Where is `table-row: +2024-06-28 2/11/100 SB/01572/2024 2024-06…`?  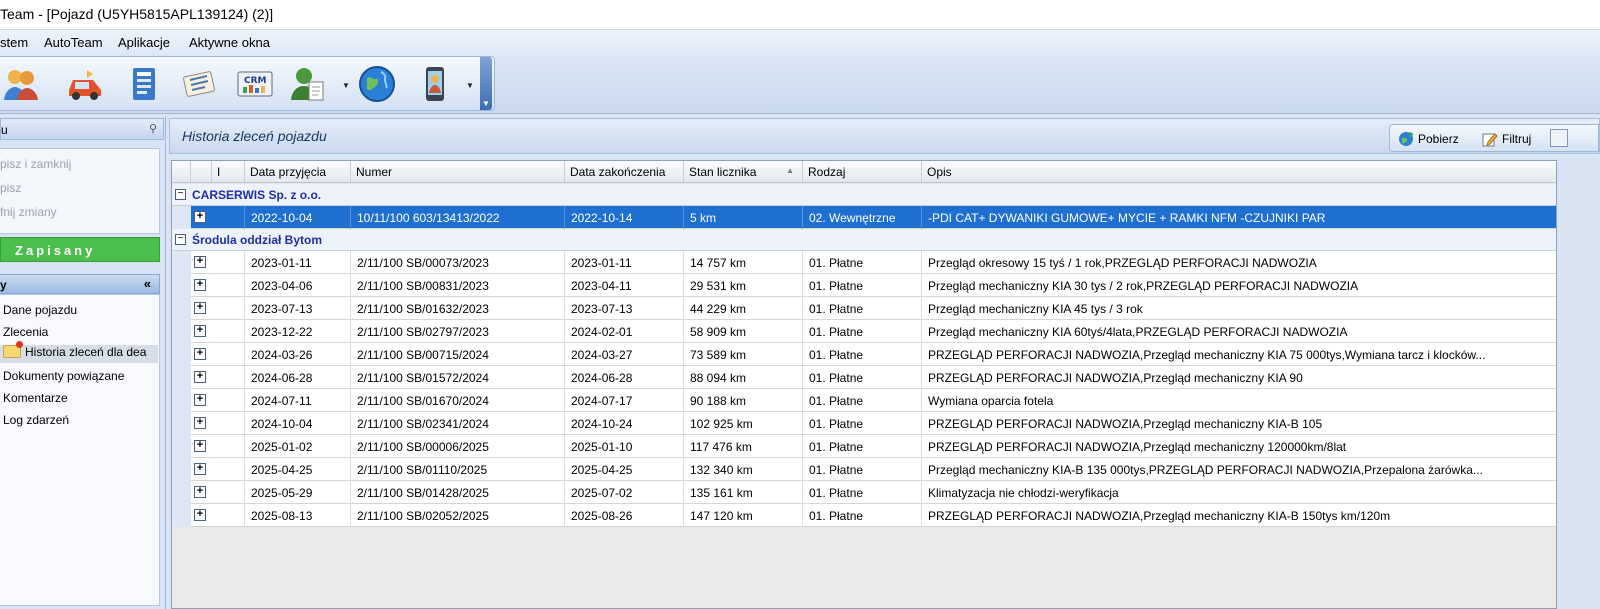
table-row: +2024-06-28 2/11/100 SB/01572/2024 2024-06… is located at coordinates (864, 377).